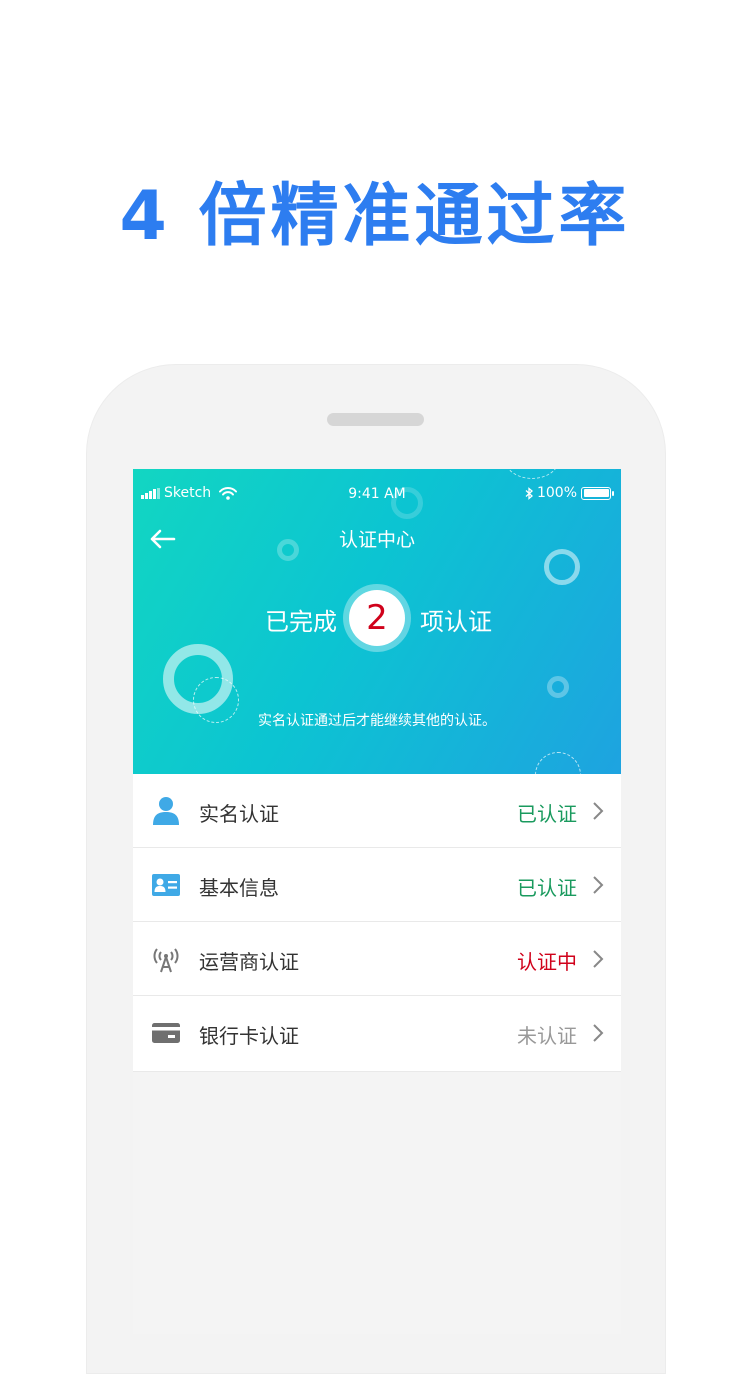  I want to click on item-label: 银行卡认证, so click(249, 1036).